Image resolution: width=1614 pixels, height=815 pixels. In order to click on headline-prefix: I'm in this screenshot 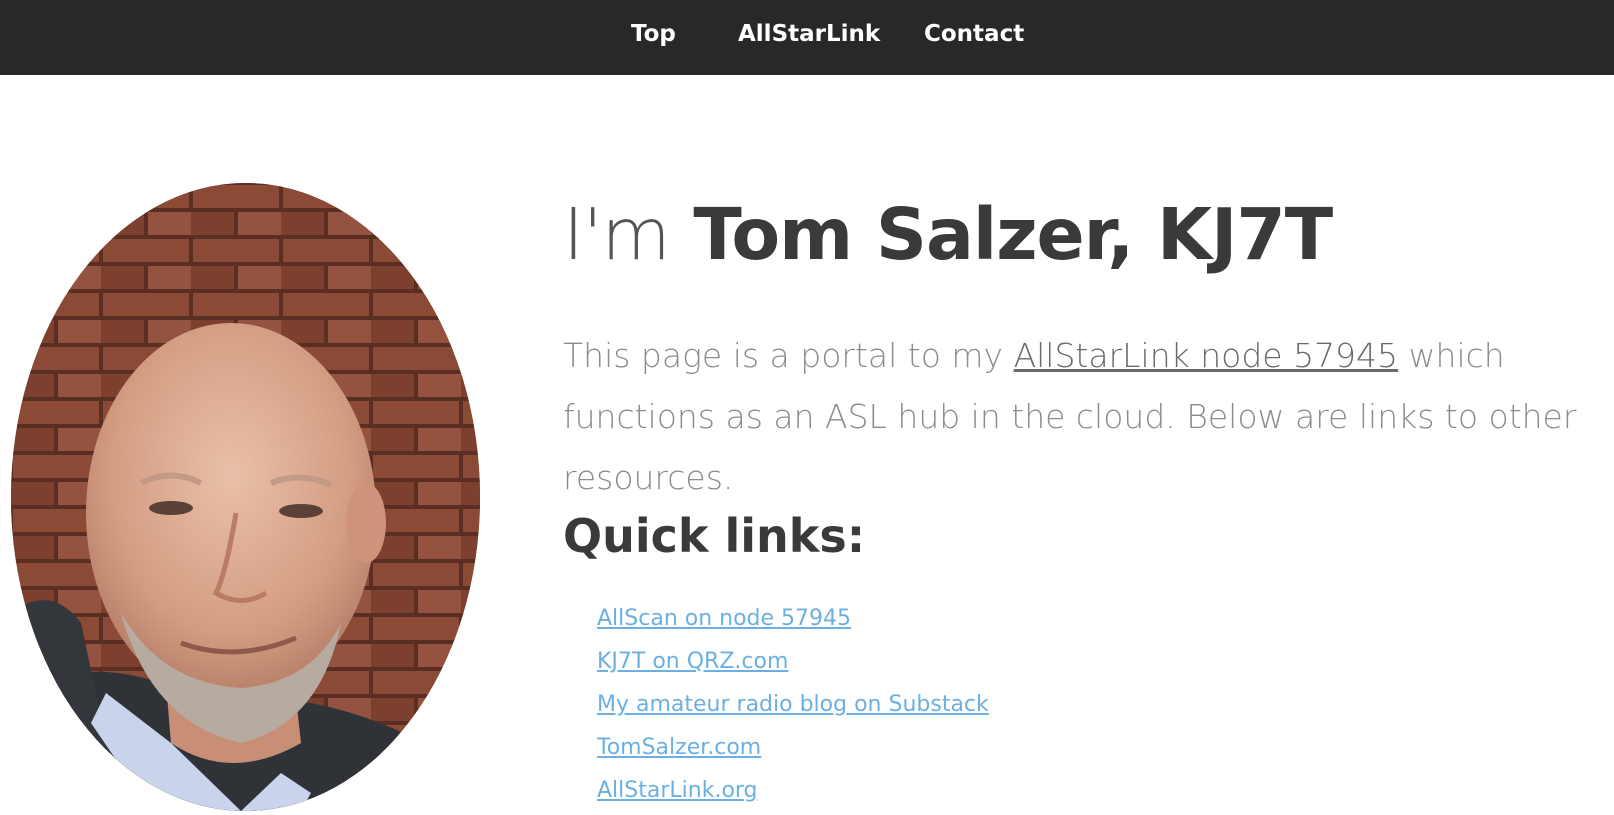, I will do `click(617, 234)`.